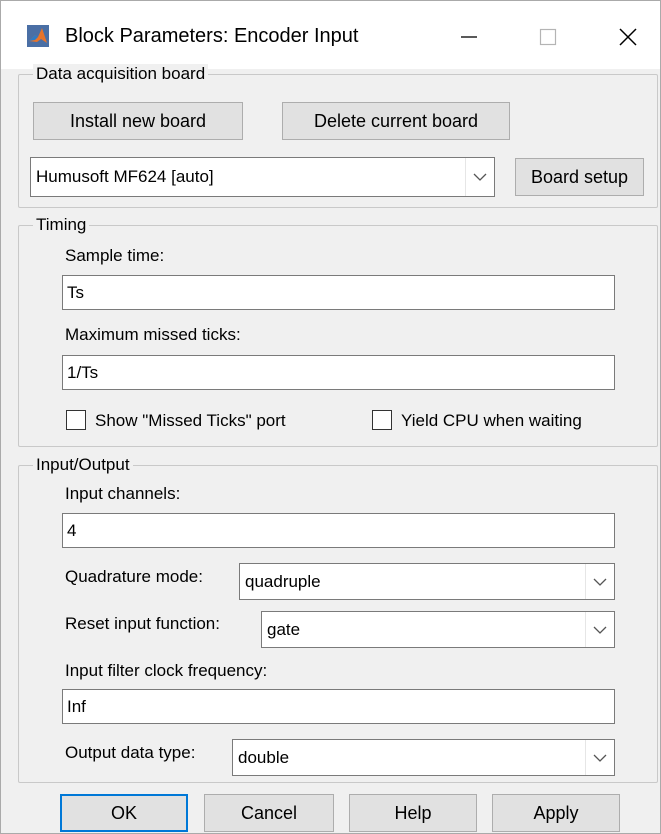 The image size is (661, 834). I want to click on output-data-type-select: double, so click(423, 757).